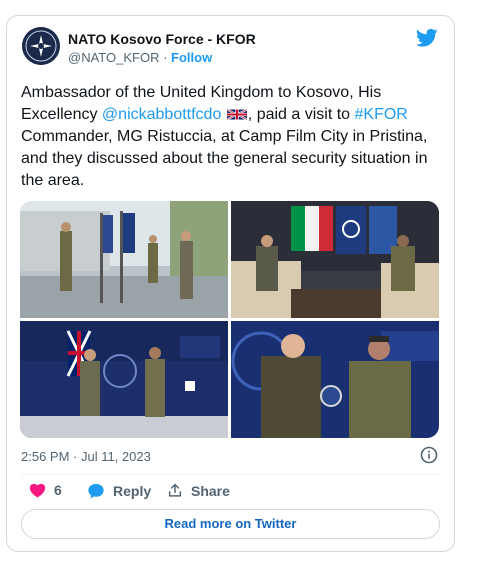 The image size is (484, 571). What do you see at coordinates (132, 491) in the screenshot?
I see `reply-label: Reply` at bounding box center [132, 491].